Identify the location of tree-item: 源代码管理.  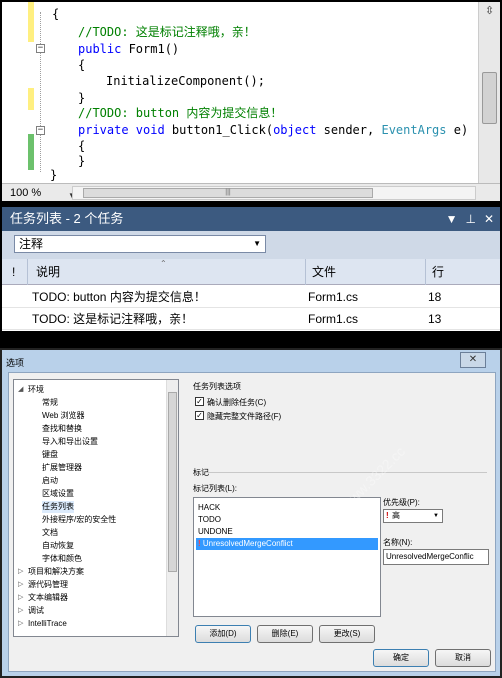
(48, 585).